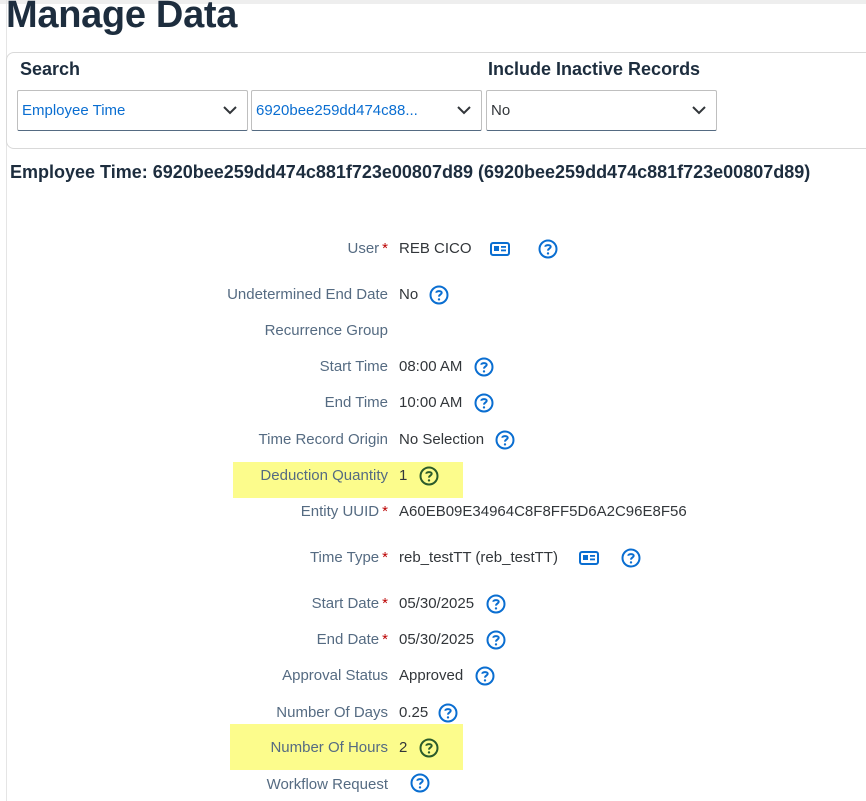 The image size is (866, 801). Describe the element at coordinates (329, 747) in the screenshot. I see `field-label: Number Of Hours` at that location.